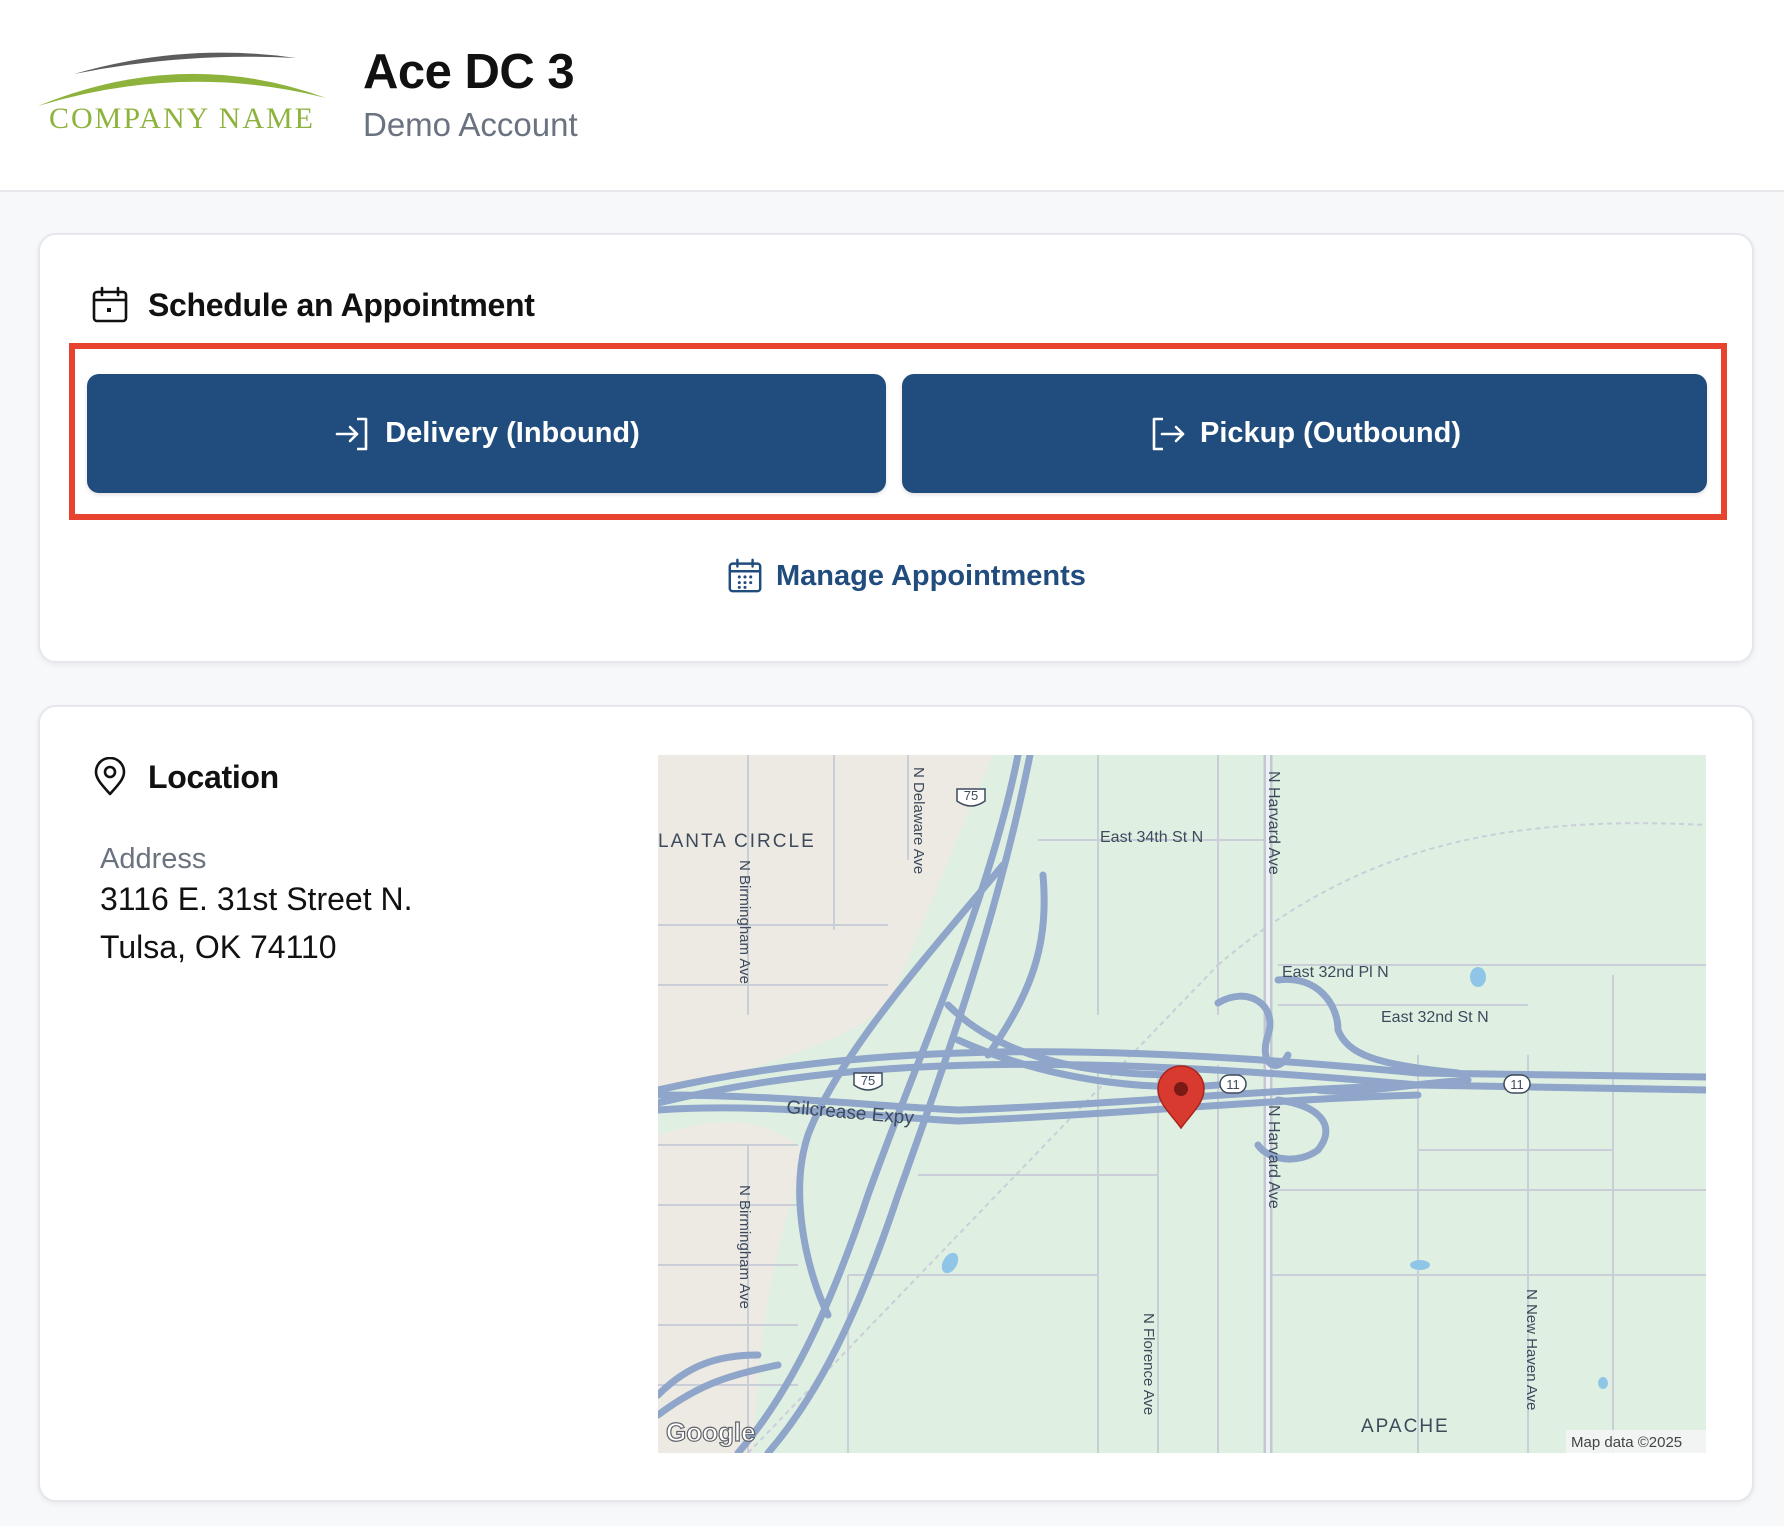 This screenshot has width=1784, height=1526. Describe the element at coordinates (256, 899) in the screenshot. I see `address-line-1: 3116 E. 31st Street N.` at that location.